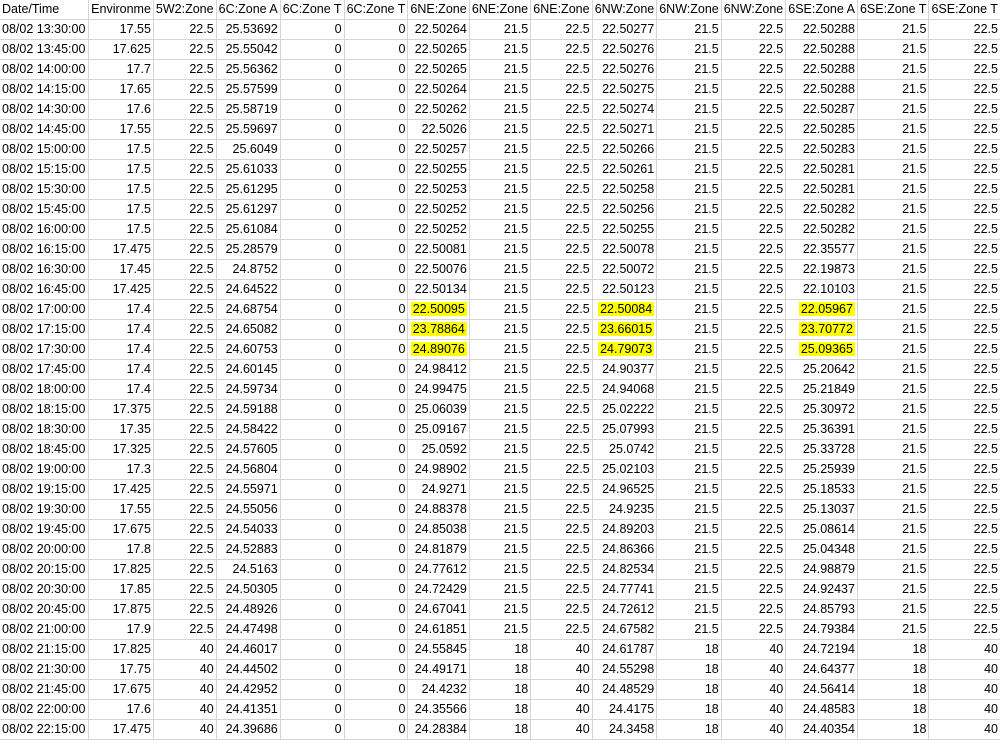 This screenshot has height=743, width=1000. I want to click on data-cell: 24.77741, so click(625, 589).